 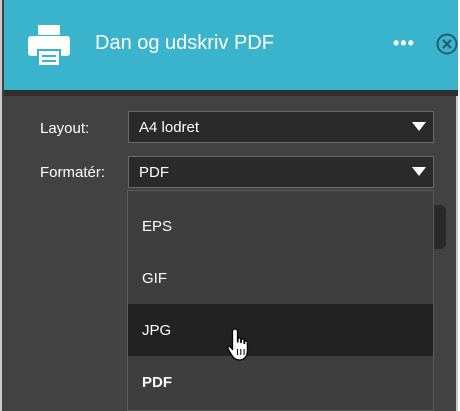 I want to click on panel-title: Dan og udskriv PDF, so click(x=184, y=43).